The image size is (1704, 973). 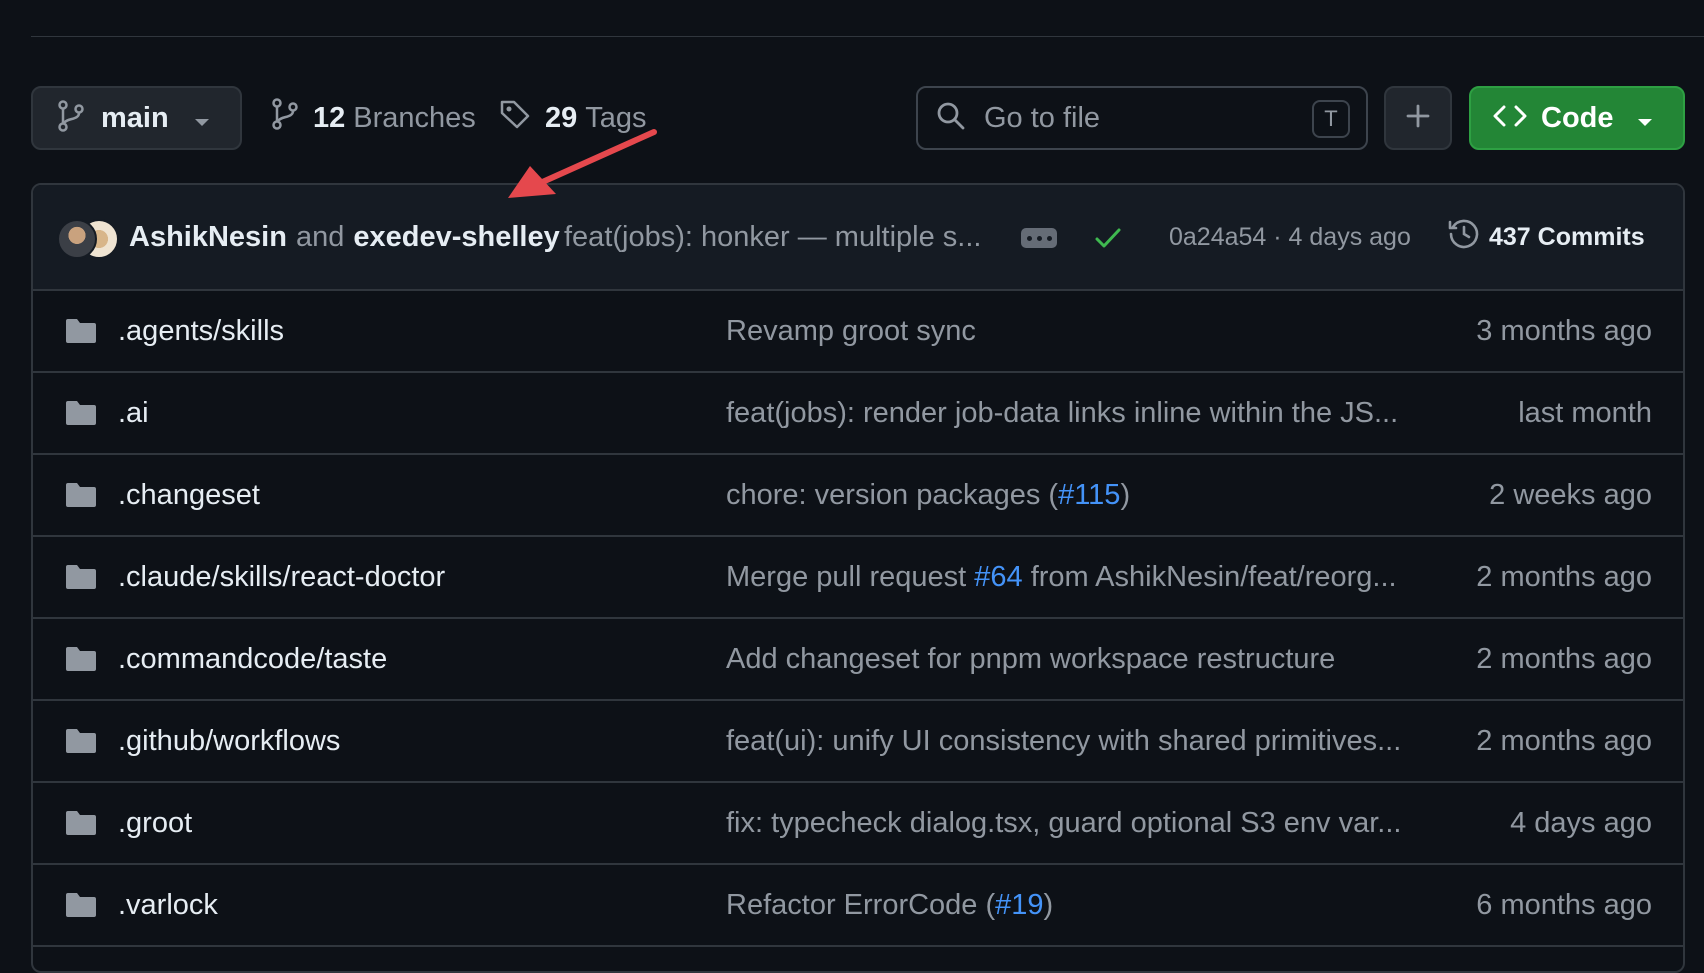 I want to click on repo-toolbar: main 12 Branches 29 Tags T Code, so click(x=858, y=118).